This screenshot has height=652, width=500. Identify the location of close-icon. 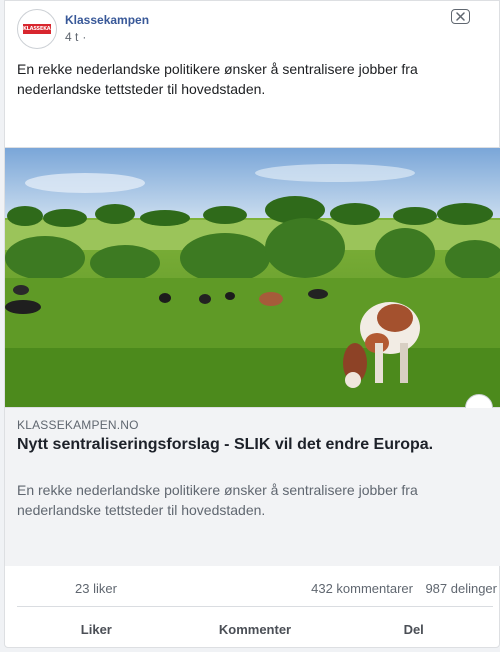
(460, 16).